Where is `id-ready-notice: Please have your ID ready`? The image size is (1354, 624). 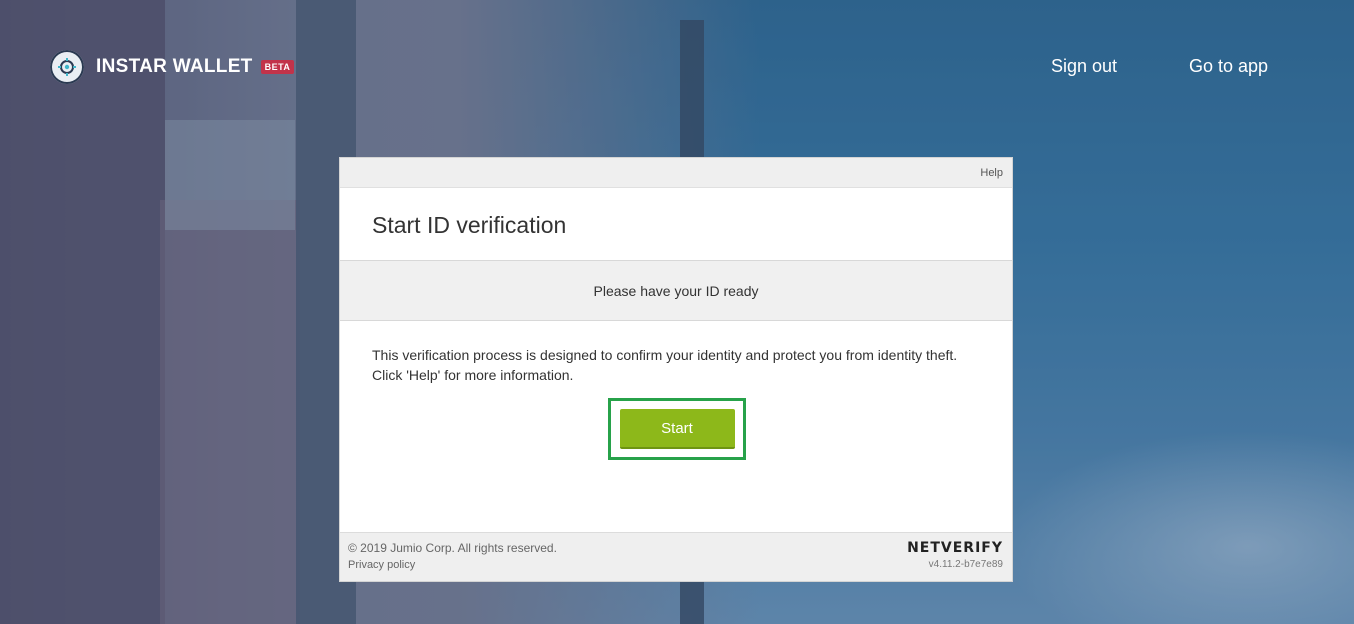
id-ready-notice: Please have your ID ready is located at coordinates (676, 291).